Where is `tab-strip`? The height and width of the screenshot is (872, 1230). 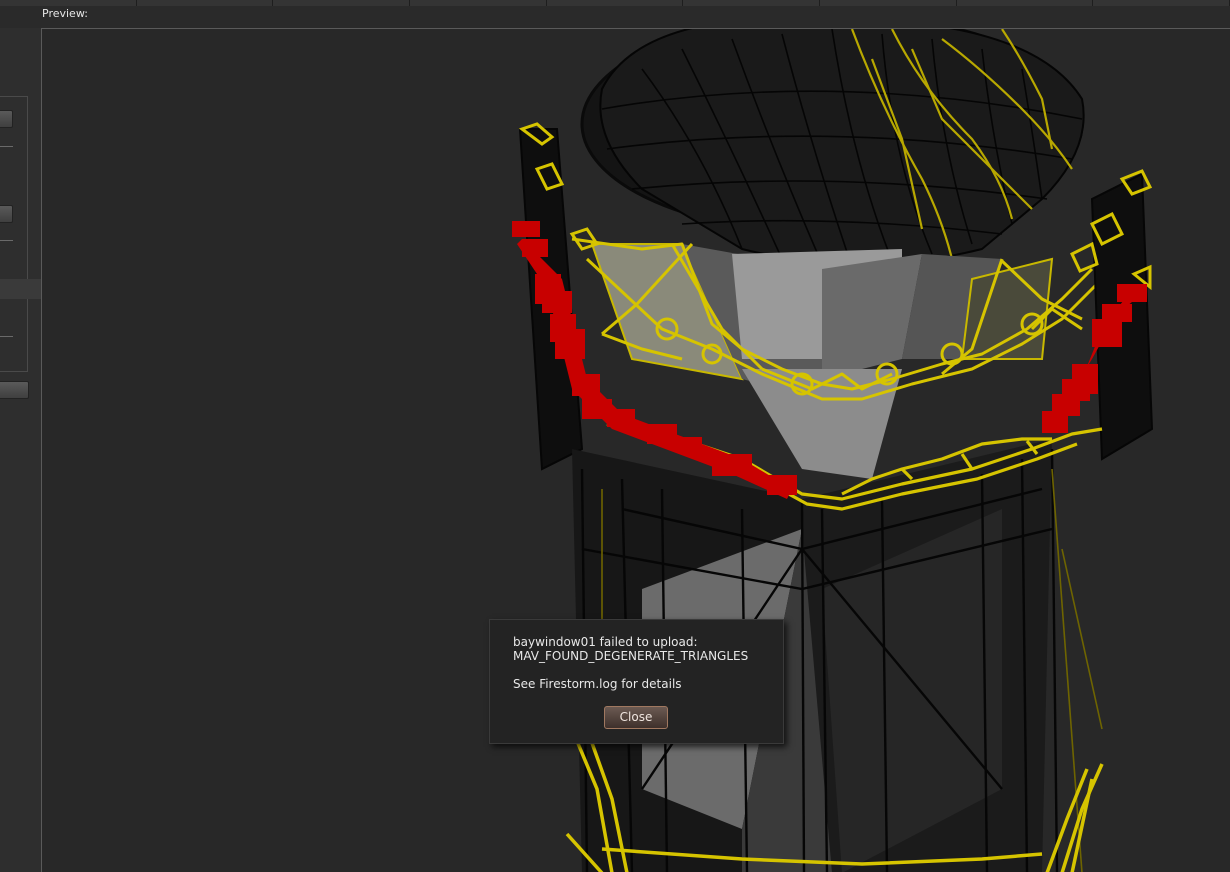 tab-strip is located at coordinates (615, 3).